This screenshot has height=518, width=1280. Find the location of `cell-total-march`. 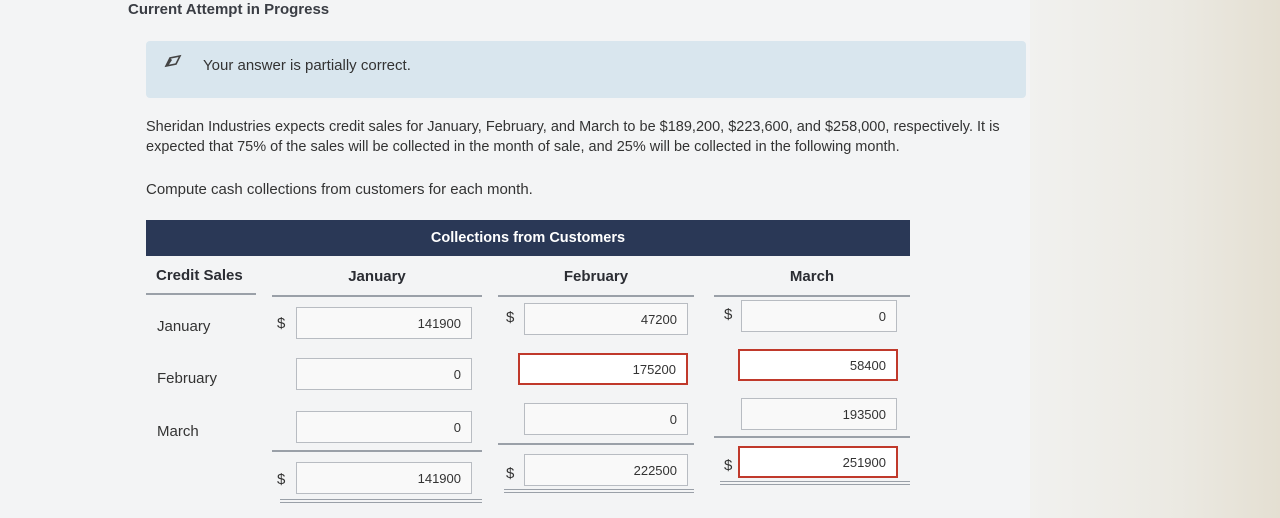

cell-total-march is located at coordinates (818, 462).